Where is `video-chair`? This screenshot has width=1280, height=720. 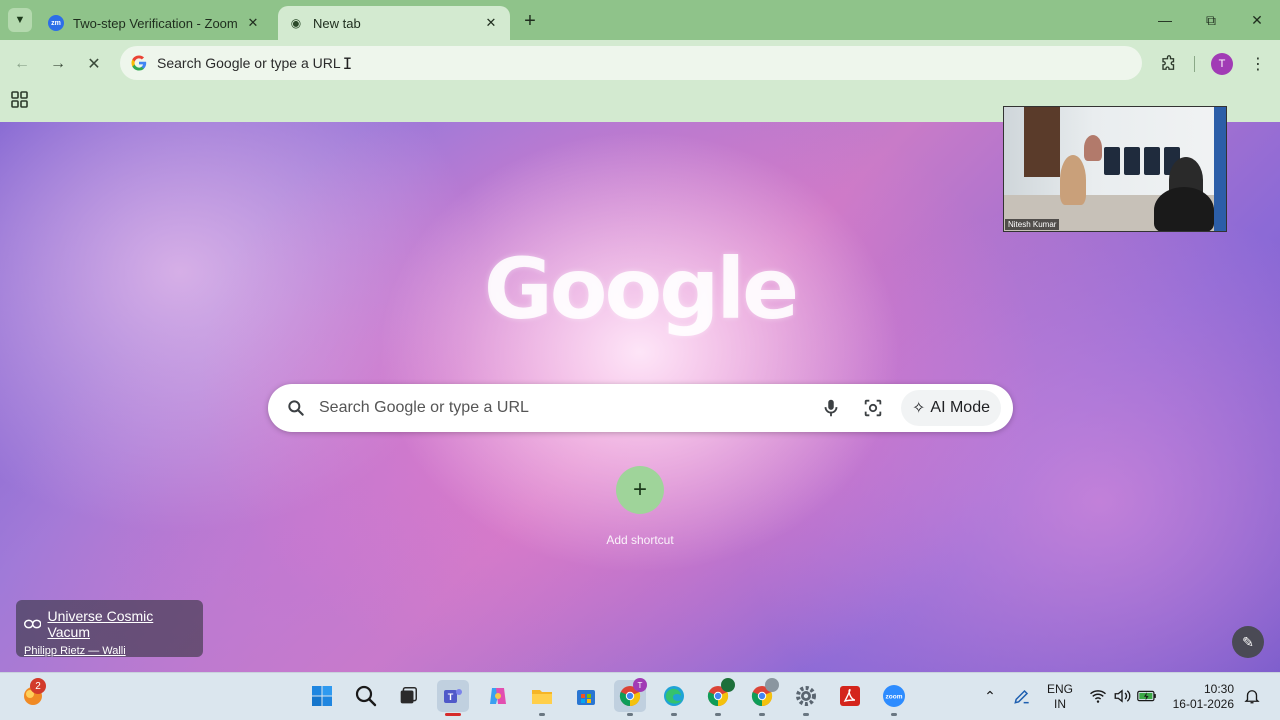
video-chair is located at coordinates (1152, 161).